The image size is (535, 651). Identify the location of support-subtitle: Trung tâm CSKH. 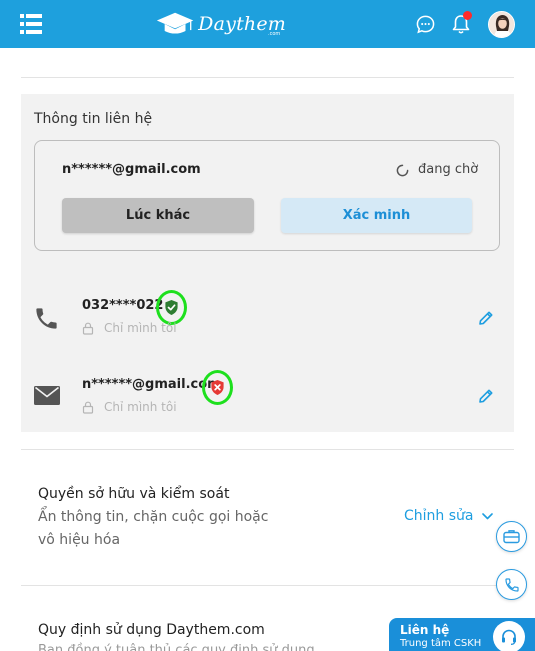
(441, 643).